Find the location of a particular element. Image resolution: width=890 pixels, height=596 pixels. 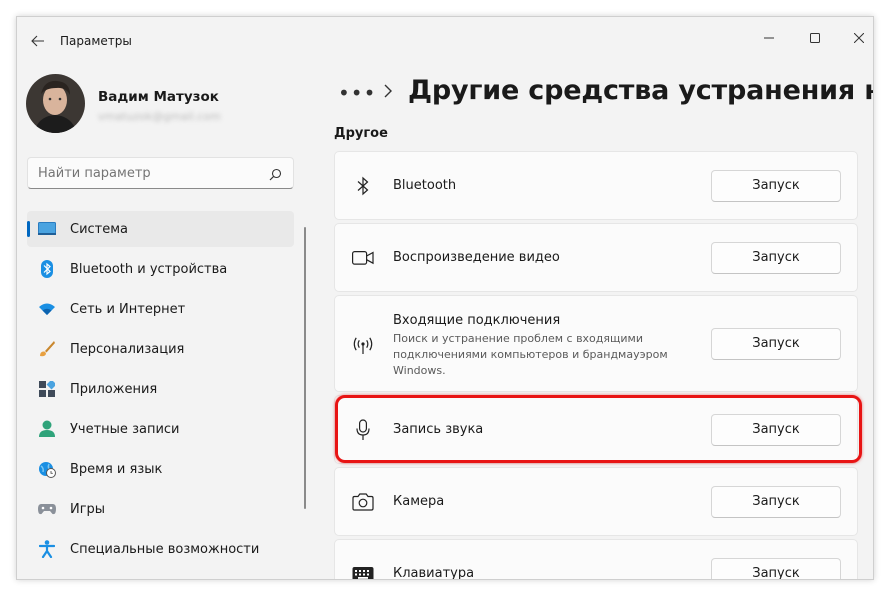

search-icon is located at coordinates (275, 175).